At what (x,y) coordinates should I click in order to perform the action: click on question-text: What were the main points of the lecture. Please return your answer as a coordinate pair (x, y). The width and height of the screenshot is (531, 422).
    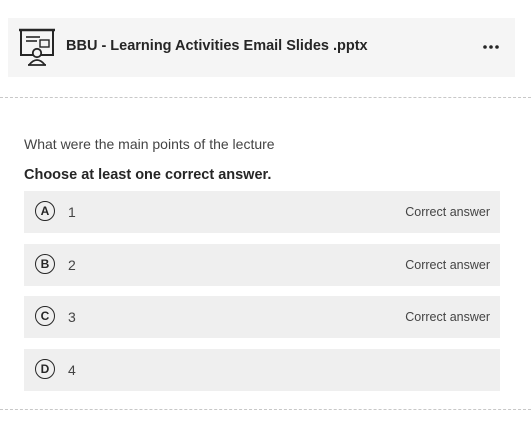
    Looking at the image, I should click on (149, 144).